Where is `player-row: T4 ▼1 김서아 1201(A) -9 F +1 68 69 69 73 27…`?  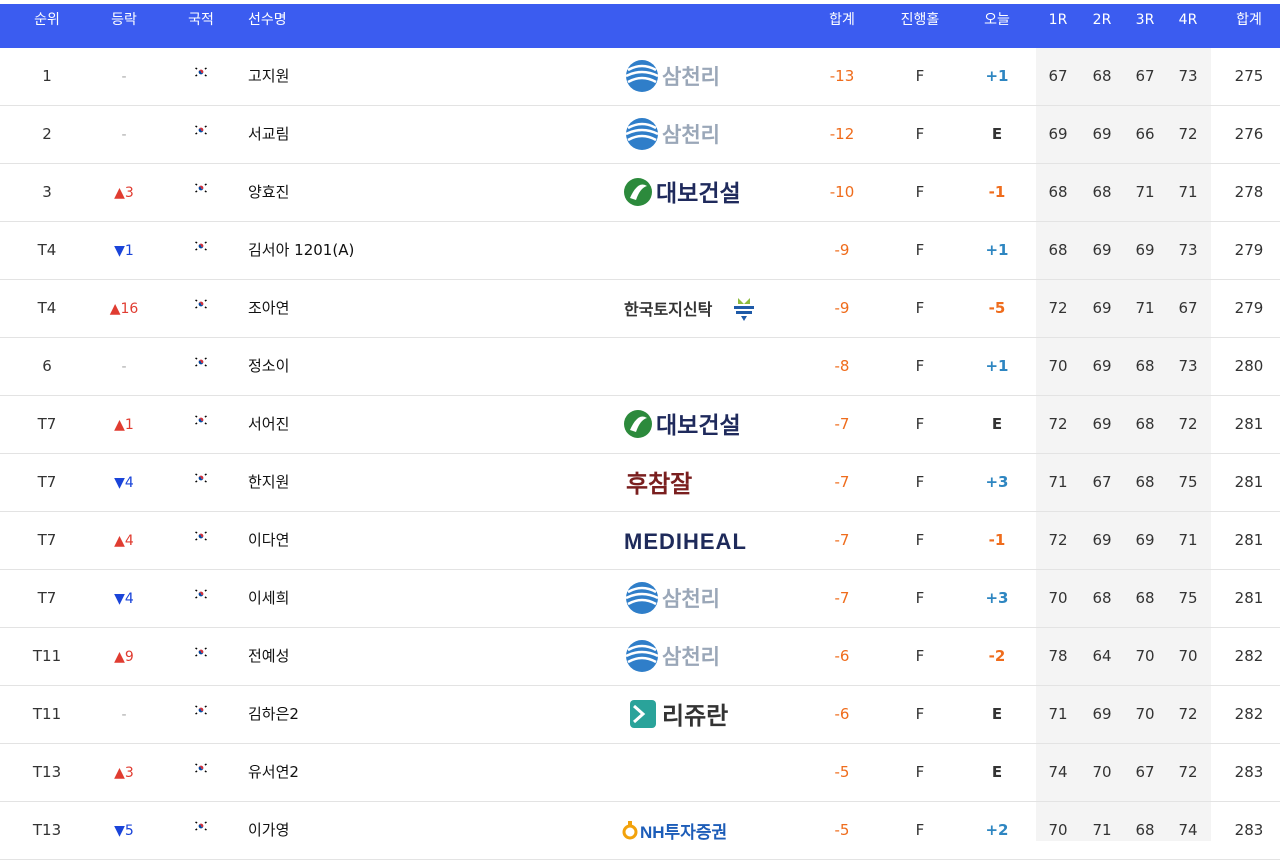
player-row: T4 ▼1 김서아 1201(A) -9 F +1 68 69 69 73 27… is located at coordinates (640, 251).